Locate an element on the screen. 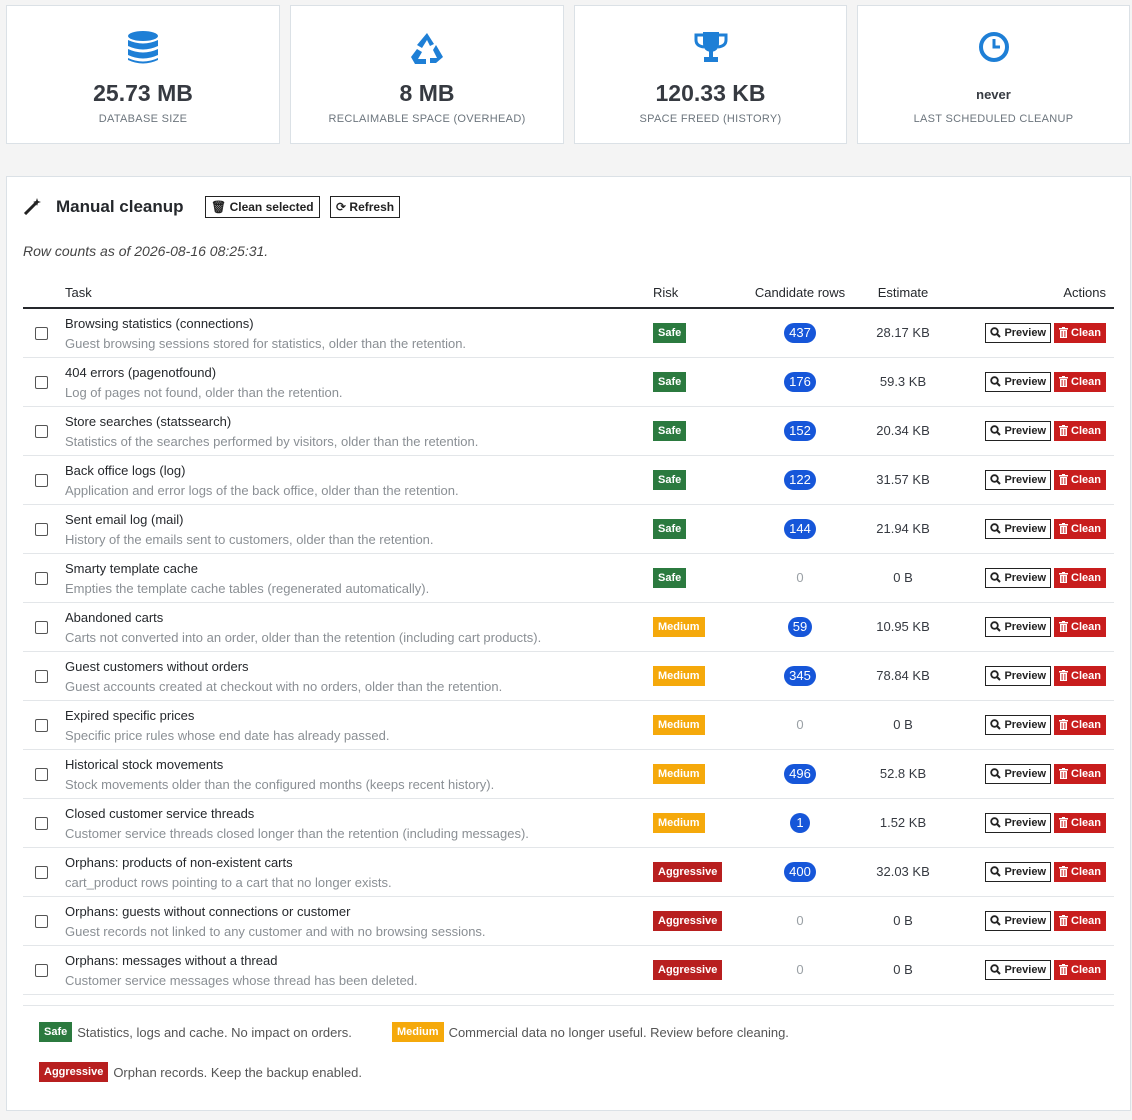 The width and height of the screenshot is (1132, 1120). kpi-value: 8 MB is located at coordinates (427, 93).